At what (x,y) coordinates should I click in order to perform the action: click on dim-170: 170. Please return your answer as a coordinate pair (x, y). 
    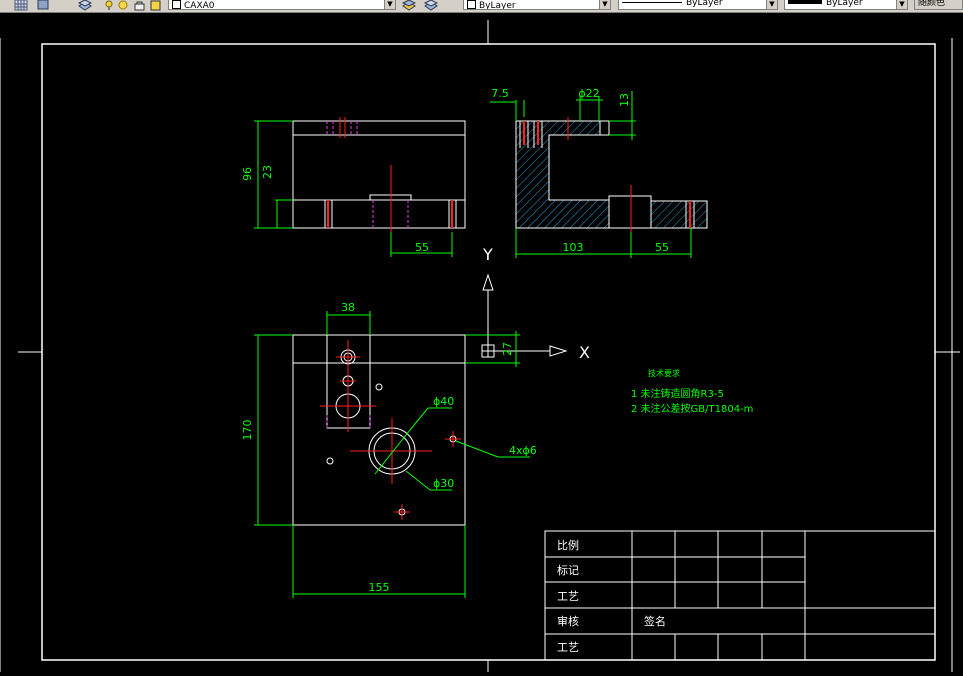
    Looking at the image, I should click on (247, 430).